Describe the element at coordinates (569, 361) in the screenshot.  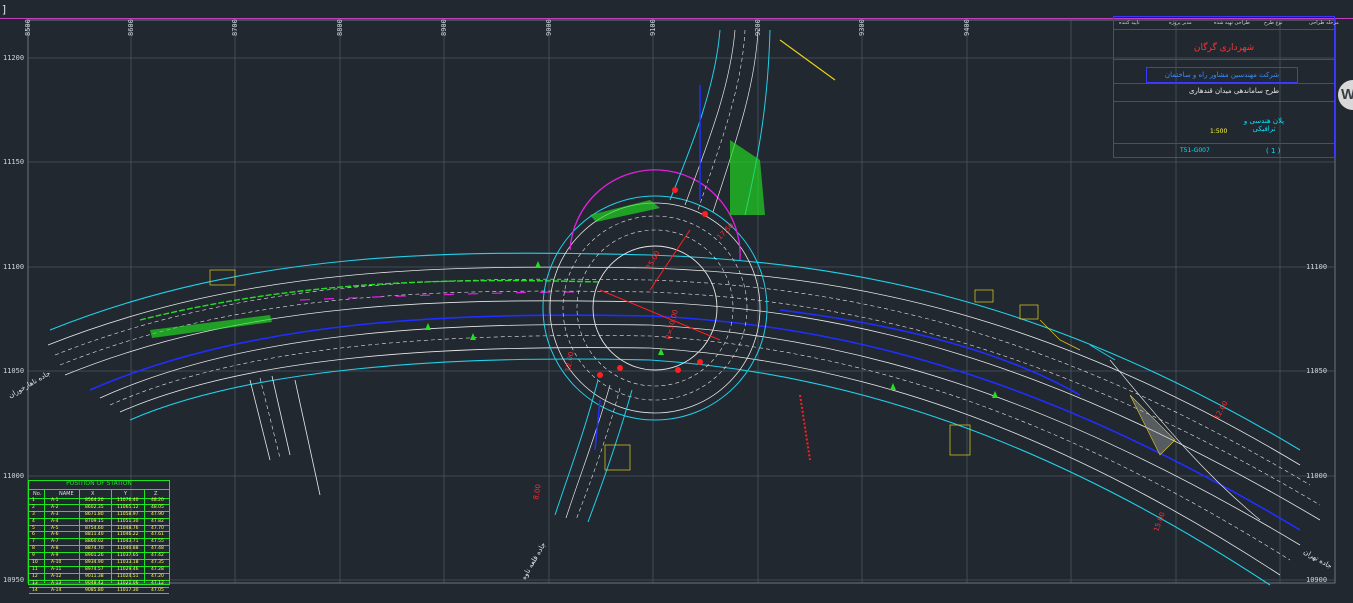
I see `dimension-label: 12.00` at that location.